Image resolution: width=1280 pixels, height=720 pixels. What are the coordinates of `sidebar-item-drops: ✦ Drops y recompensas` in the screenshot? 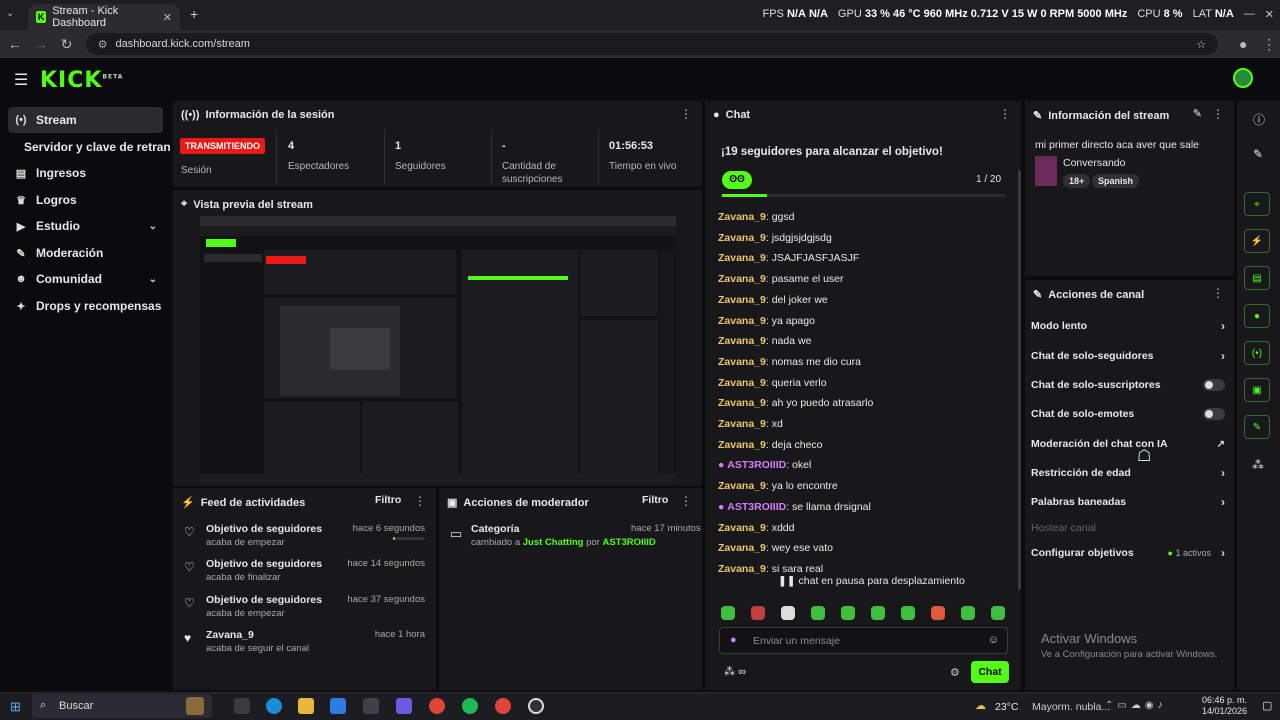 It's located at (85, 306).